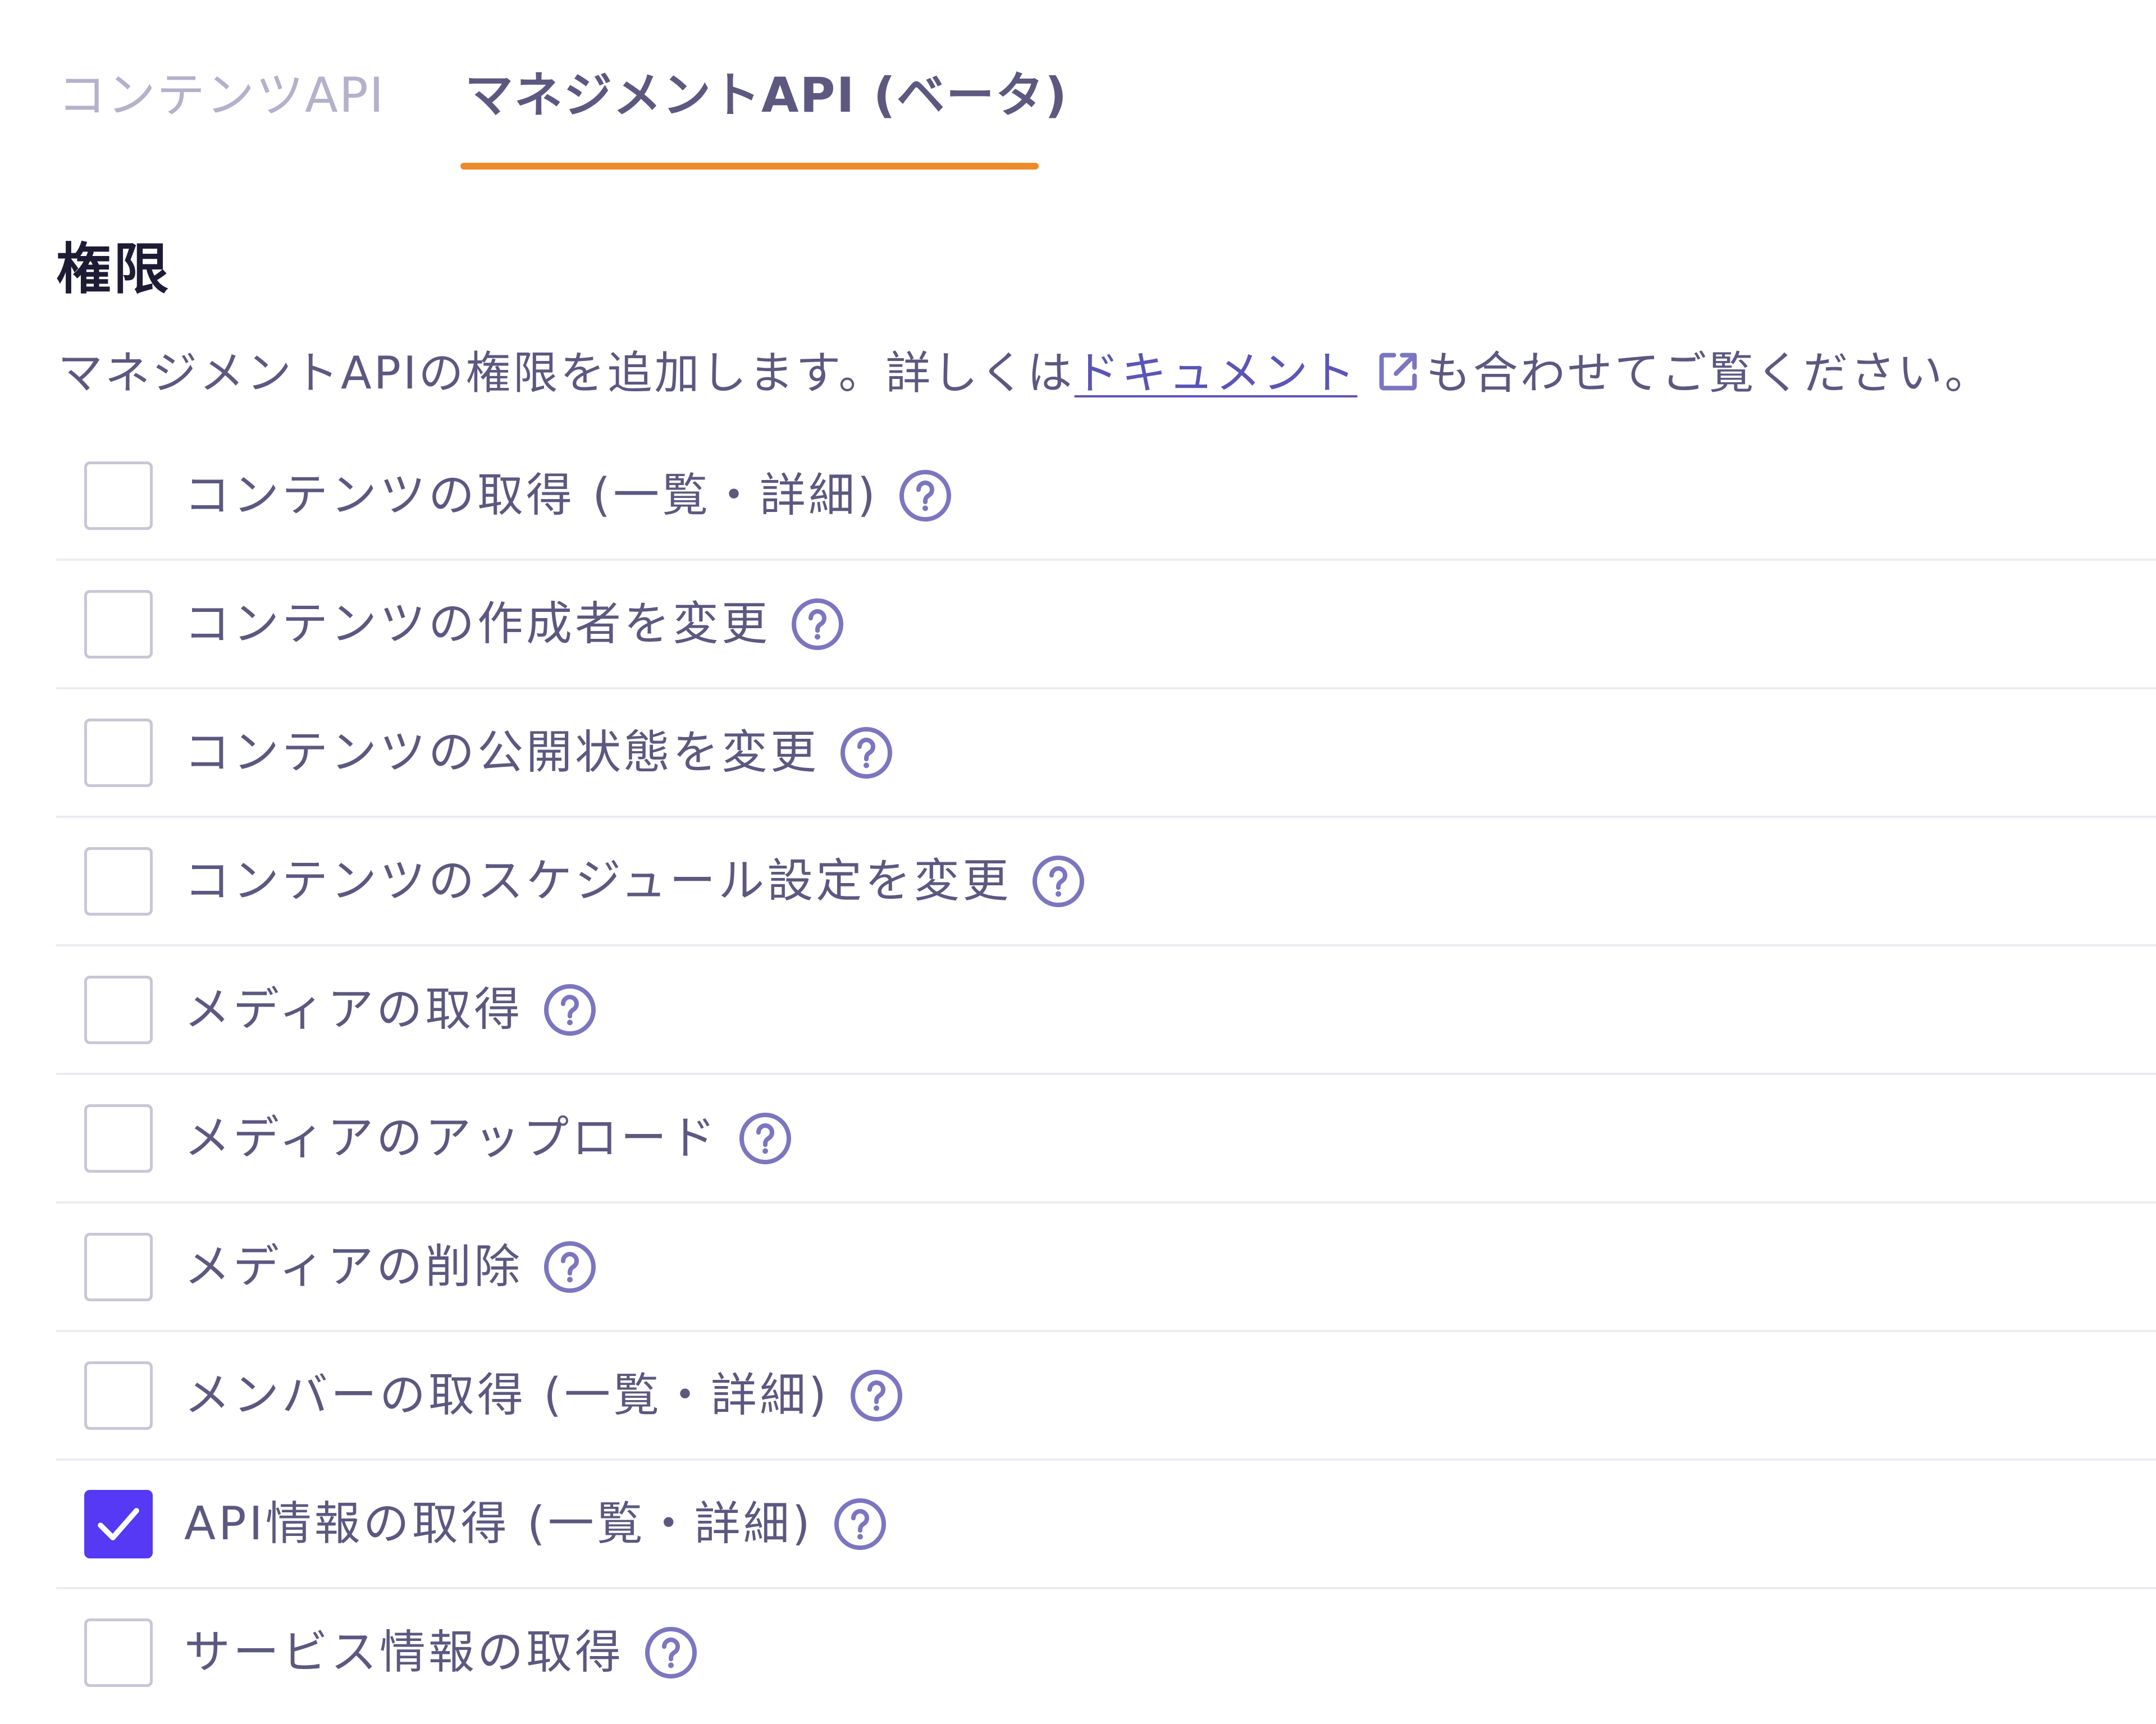 The width and height of the screenshot is (2156, 1724). What do you see at coordinates (404, 1652) in the screenshot?
I see `permission-label: サービス情報の取得` at bounding box center [404, 1652].